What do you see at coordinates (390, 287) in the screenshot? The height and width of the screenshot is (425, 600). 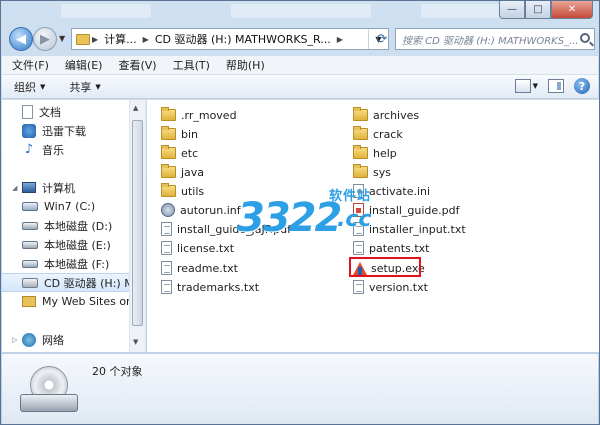 I see `file-item: version.txt` at bounding box center [390, 287].